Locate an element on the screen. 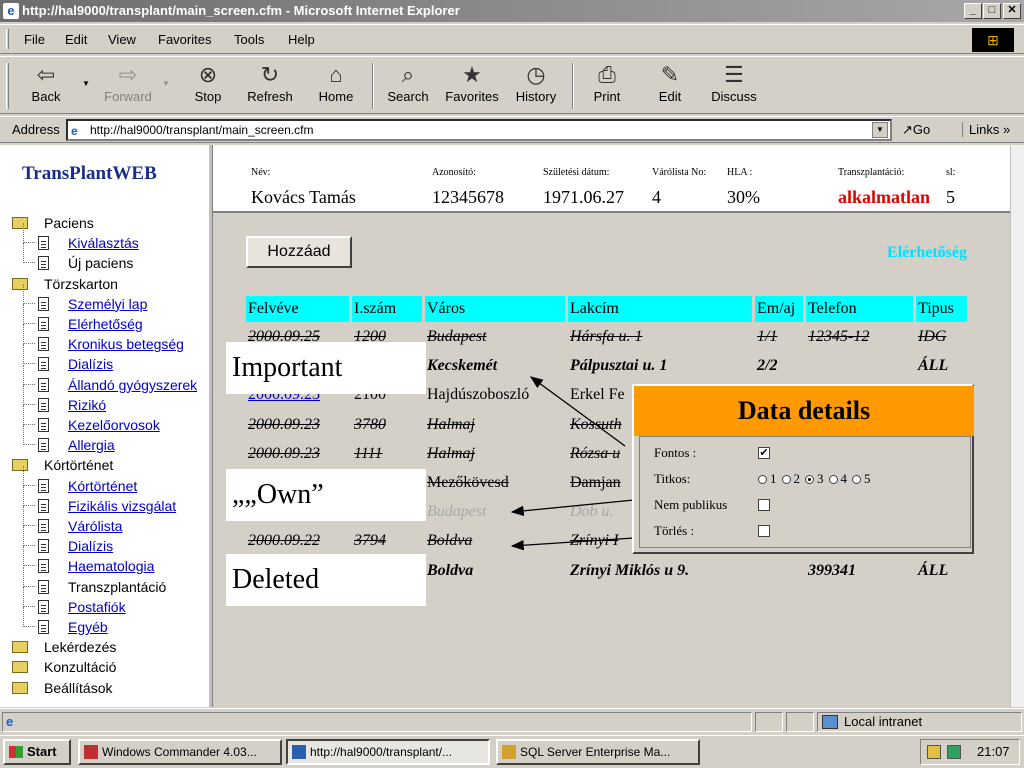  sidebar-link: Személyi lap is located at coordinates (107, 304).